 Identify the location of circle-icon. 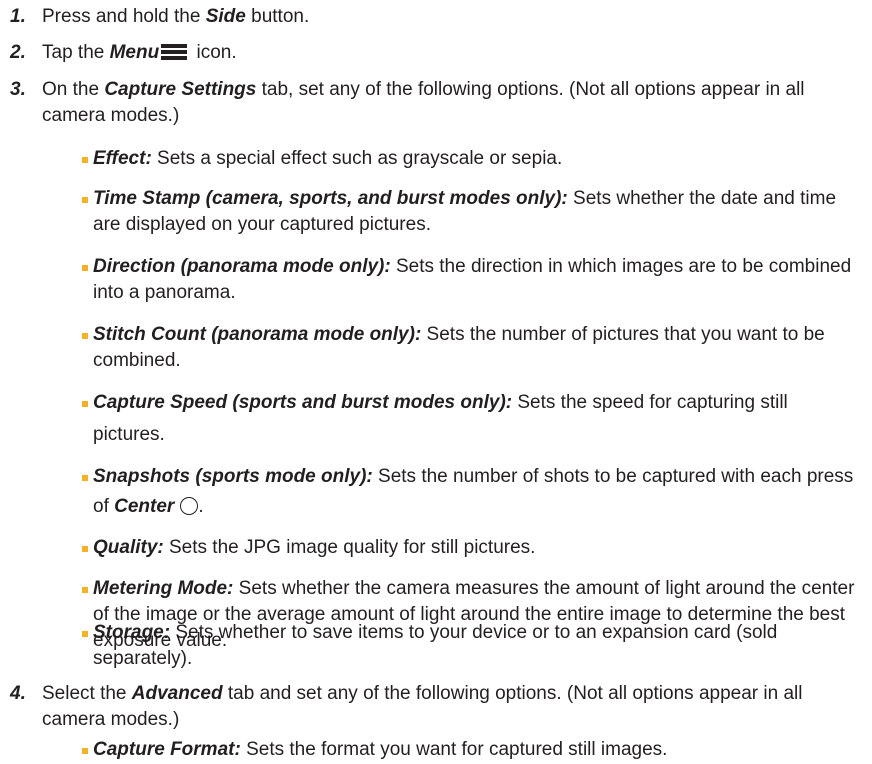
(189, 506).